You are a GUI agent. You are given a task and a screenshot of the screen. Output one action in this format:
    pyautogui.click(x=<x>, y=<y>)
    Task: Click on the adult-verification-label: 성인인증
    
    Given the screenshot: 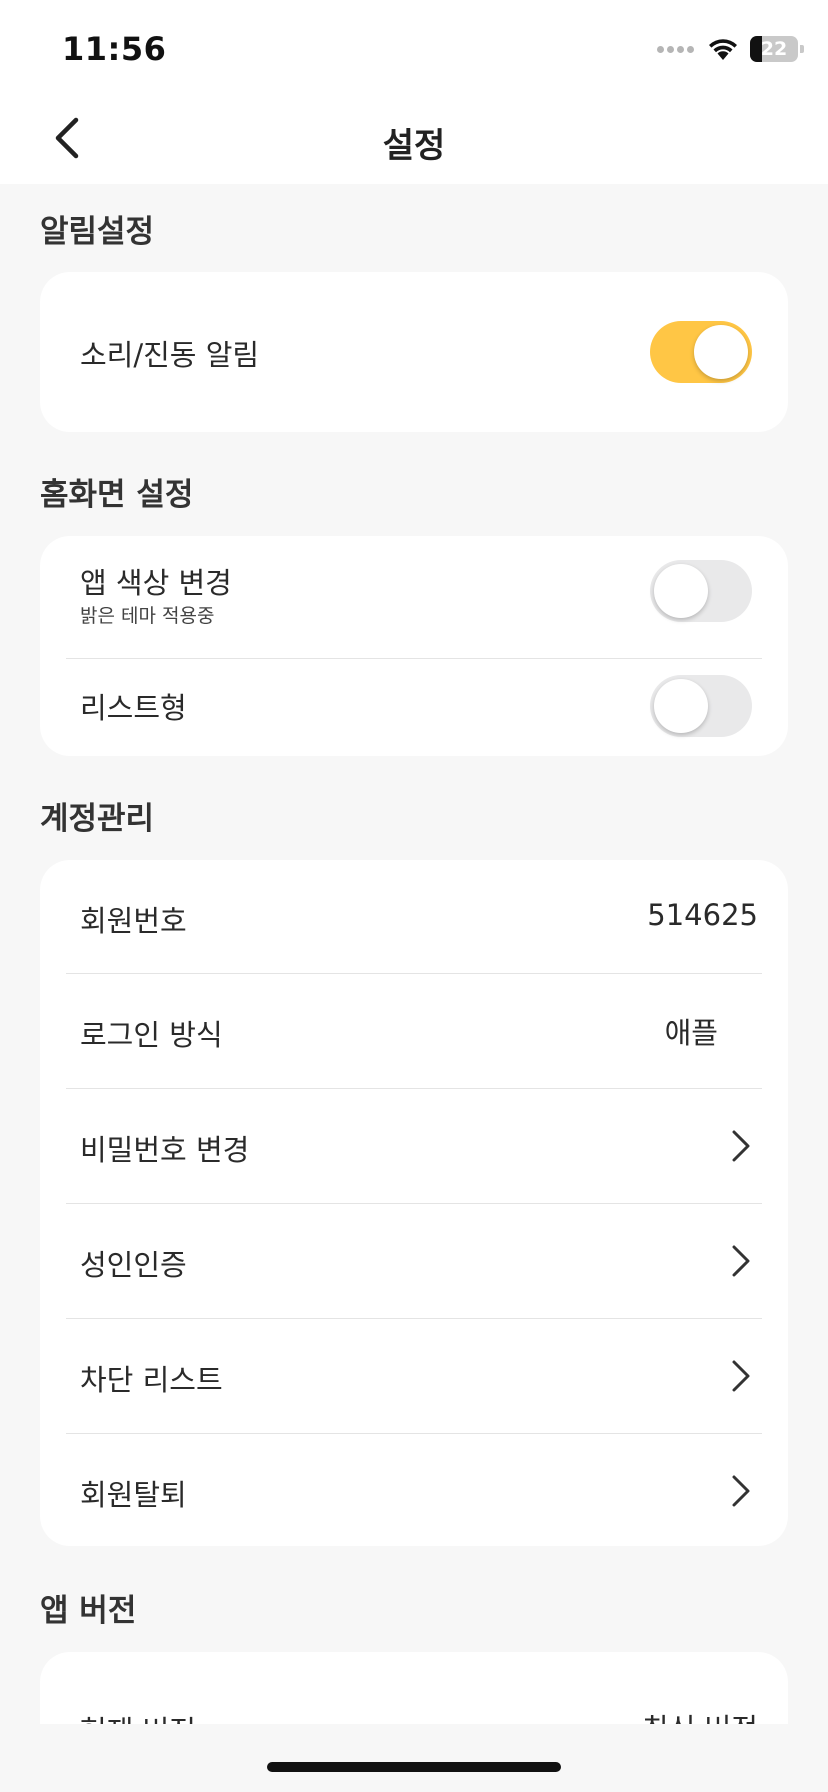 What is the action you would take?
    pyautogui.click(x=133, y=1265)
    